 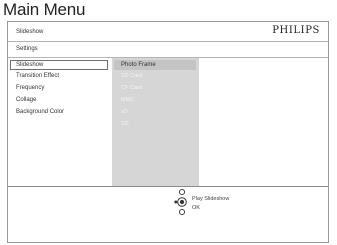 I want to click on play-slideshow-hint: Play Slideshow, so click(x=211, y=199).